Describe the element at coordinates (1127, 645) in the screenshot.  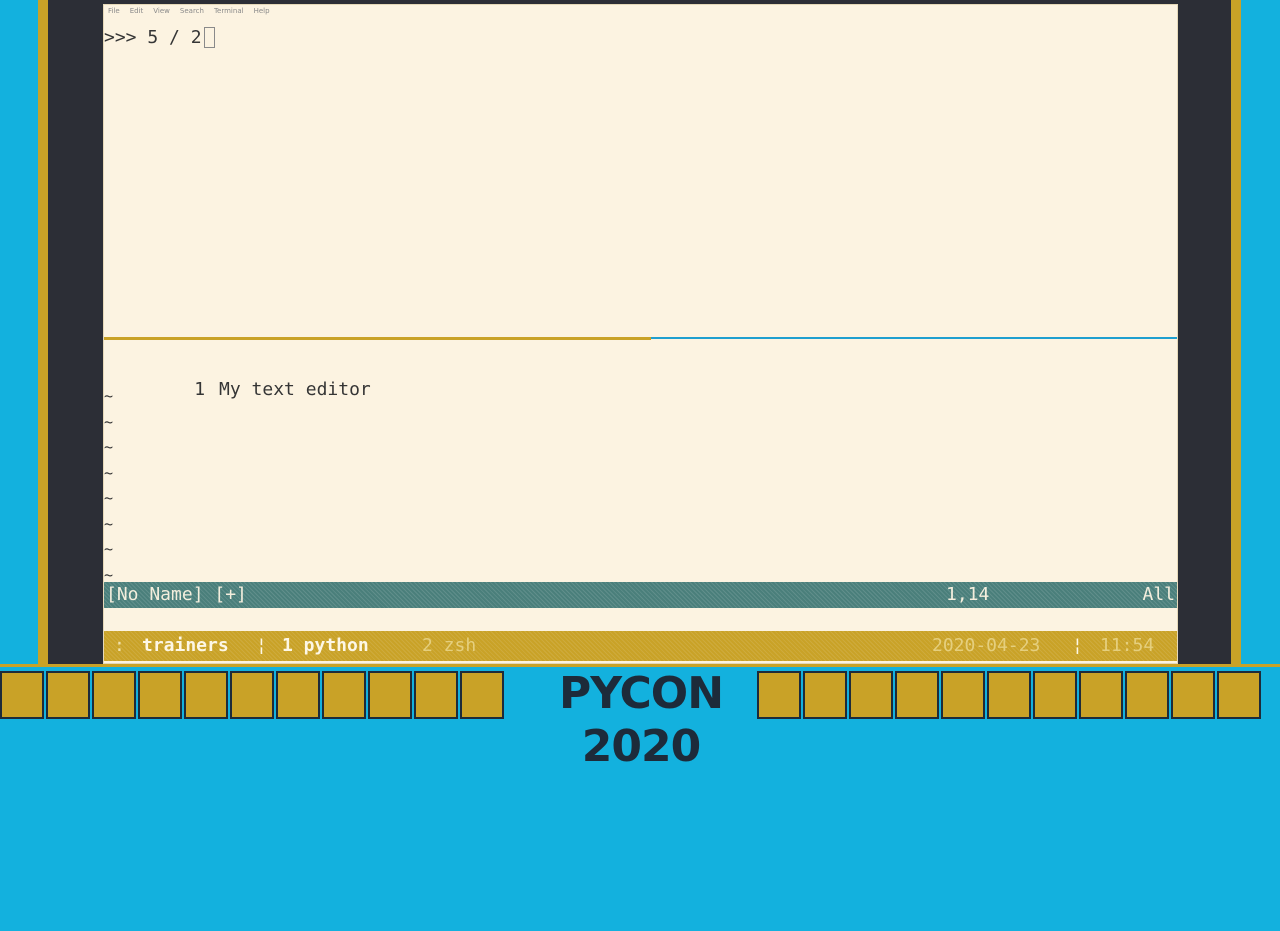
I see `tmux-clock: 11:54` at that location.